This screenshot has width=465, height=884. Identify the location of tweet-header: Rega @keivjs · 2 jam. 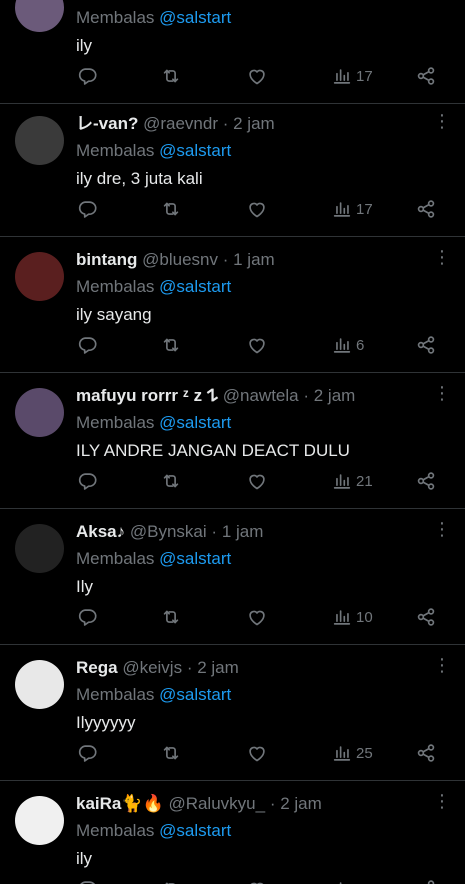
(250, 668).